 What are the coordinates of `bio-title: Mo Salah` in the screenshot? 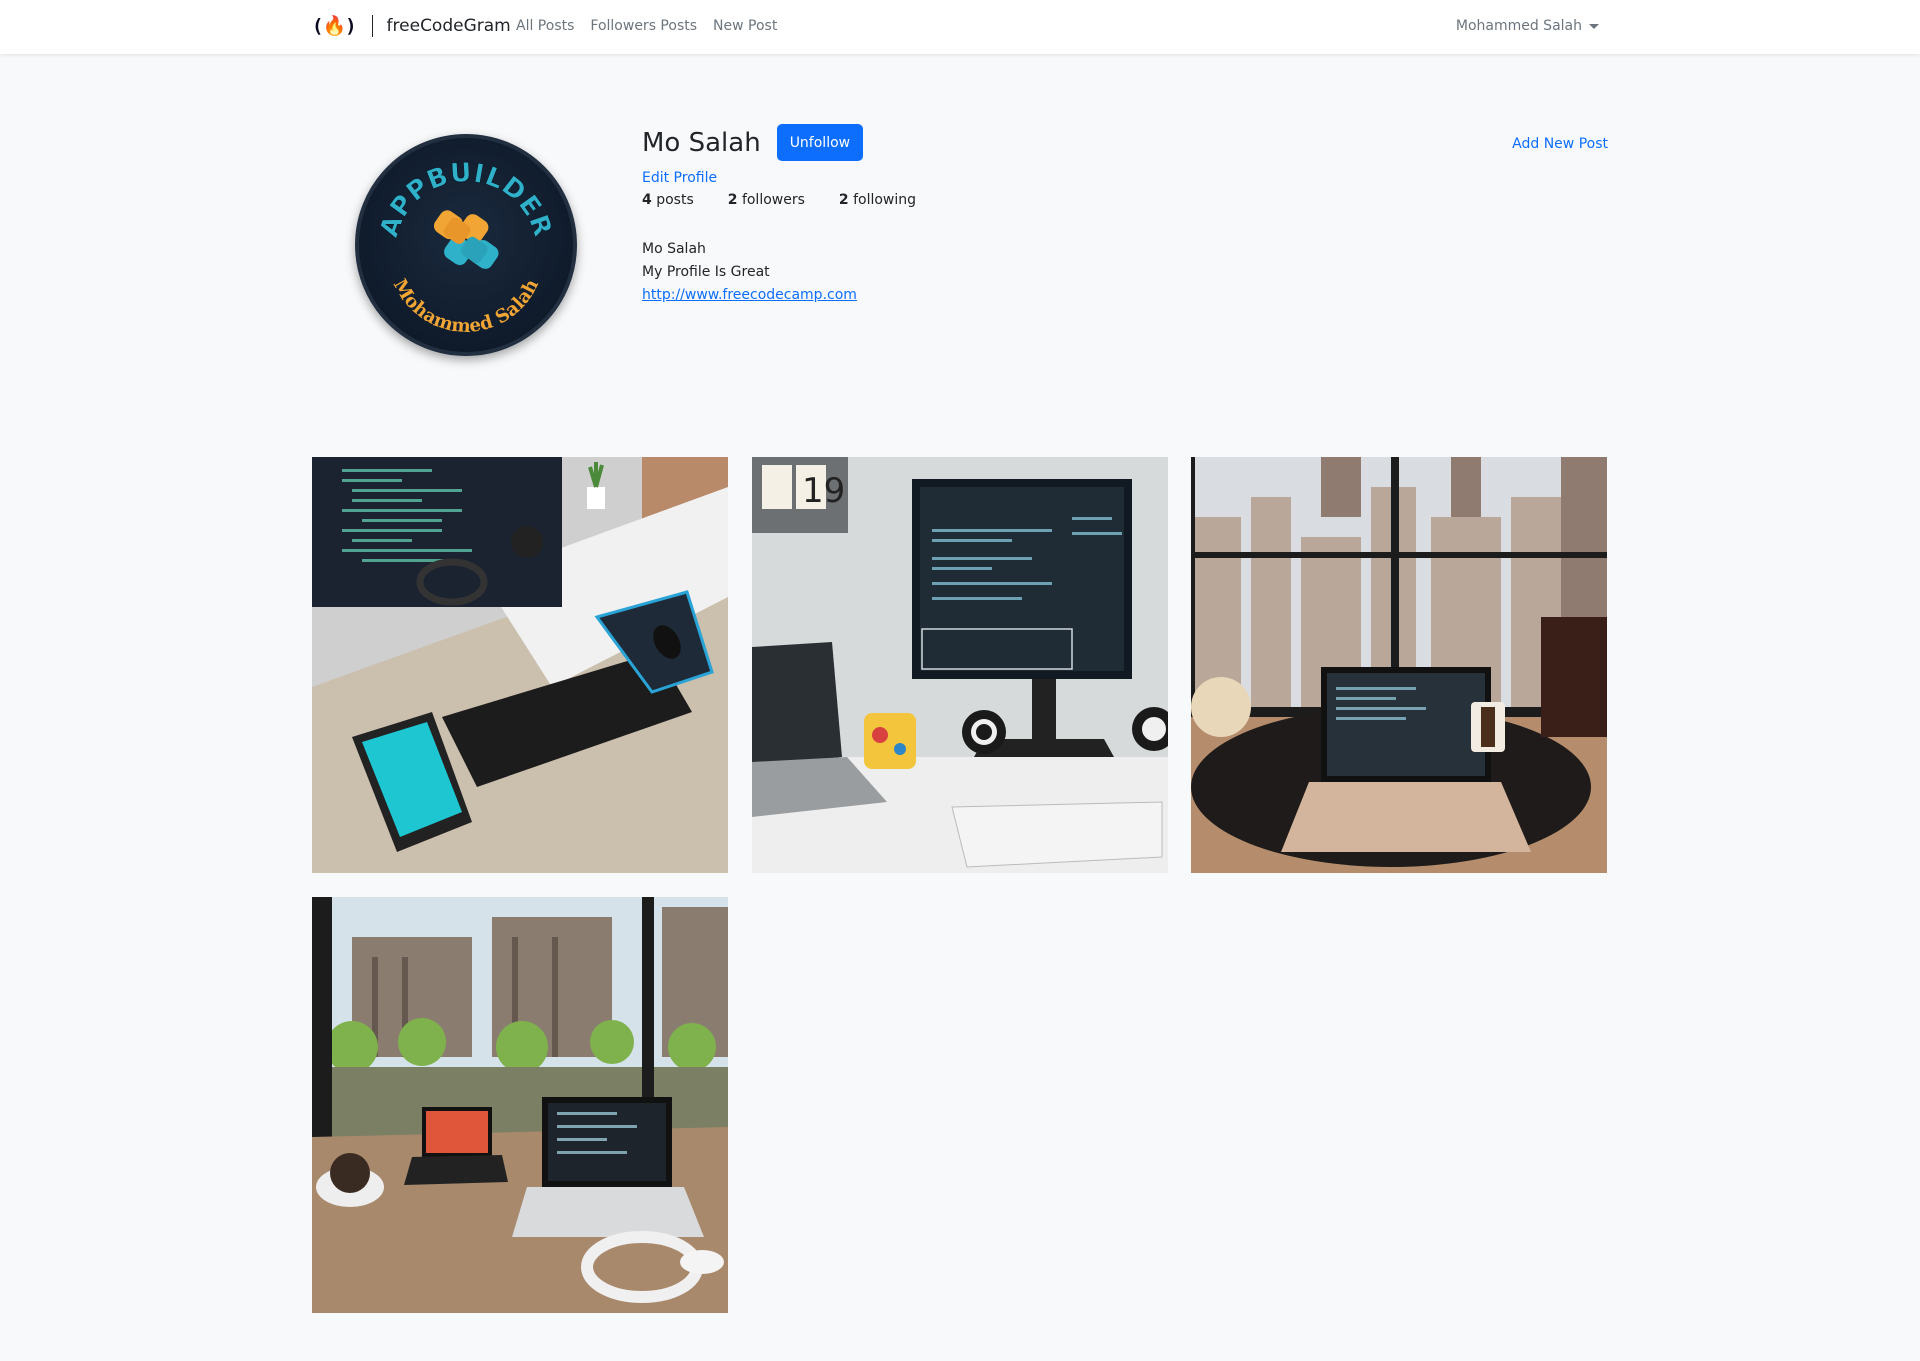 It's located at (674, 249).